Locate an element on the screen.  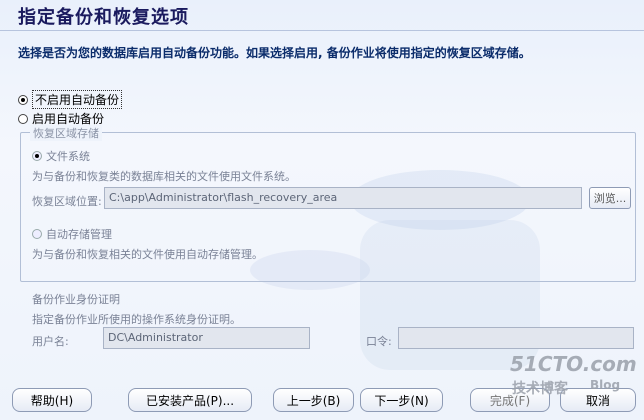
recovery-location-field: C:\app\Administrator\flash_recovery_area is located at coordinates (343, 198).